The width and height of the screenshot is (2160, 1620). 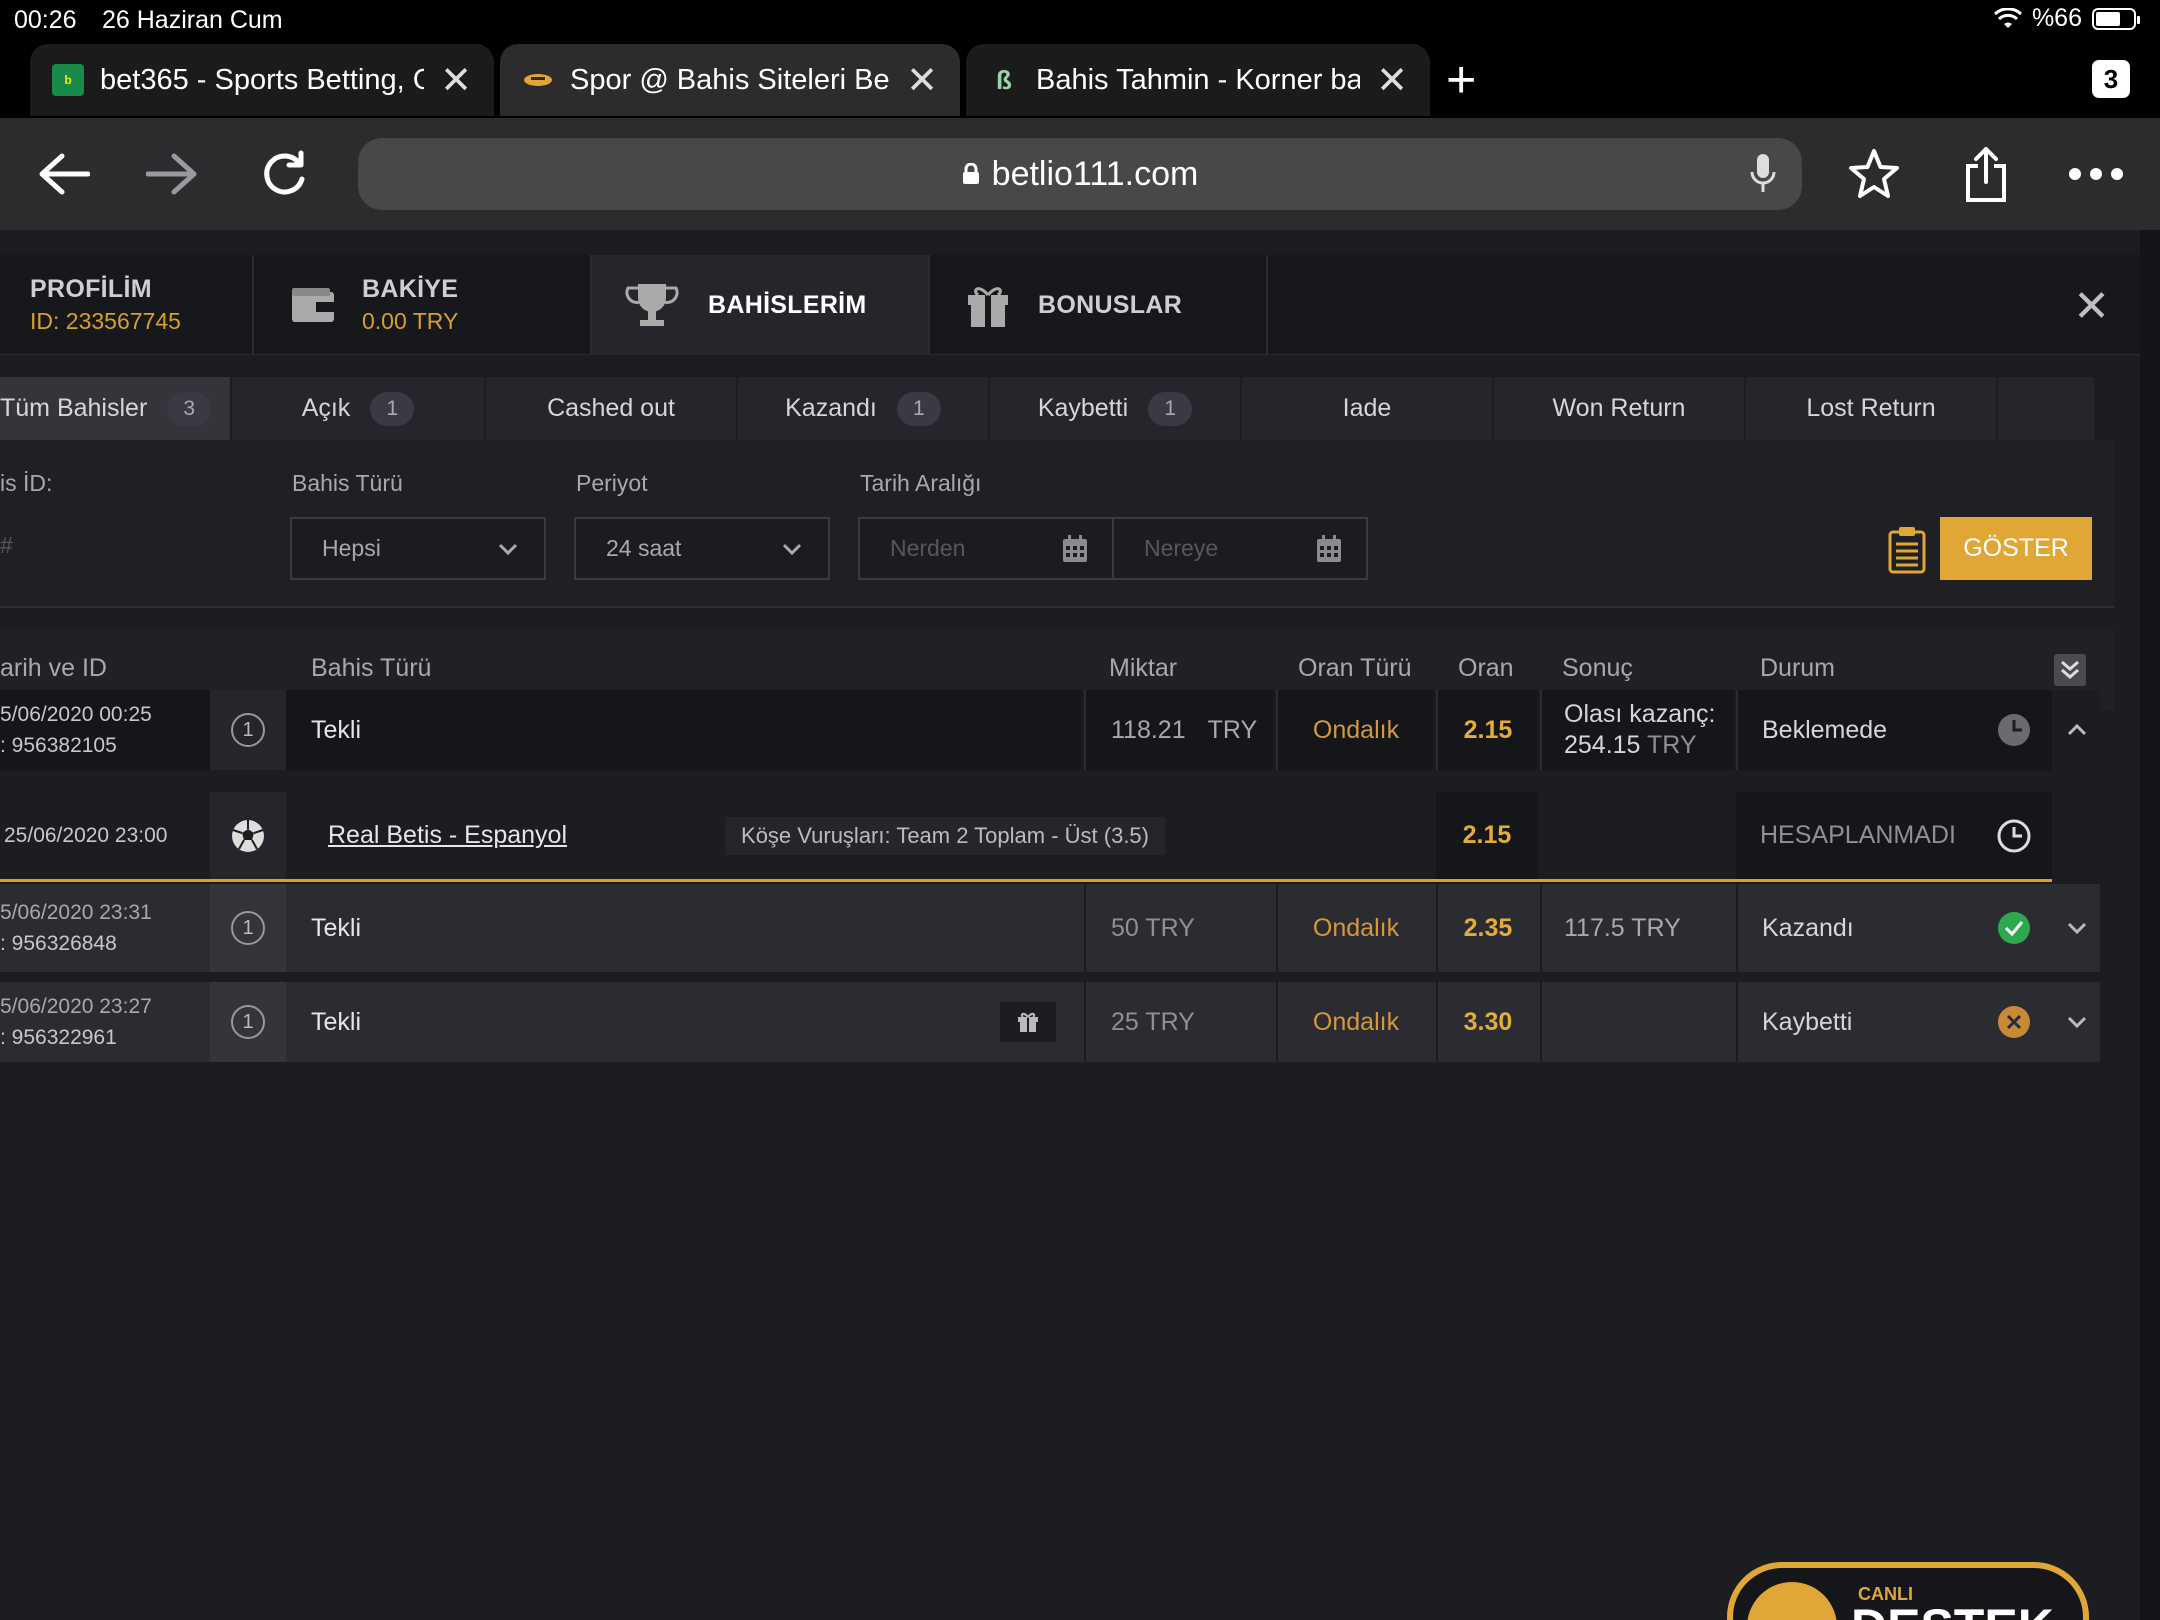 What do you see at coordinates (1355, 1022) in the screenshot?
I see `row-odds-type: Ondalık` at bounding box center [1355, 1022].